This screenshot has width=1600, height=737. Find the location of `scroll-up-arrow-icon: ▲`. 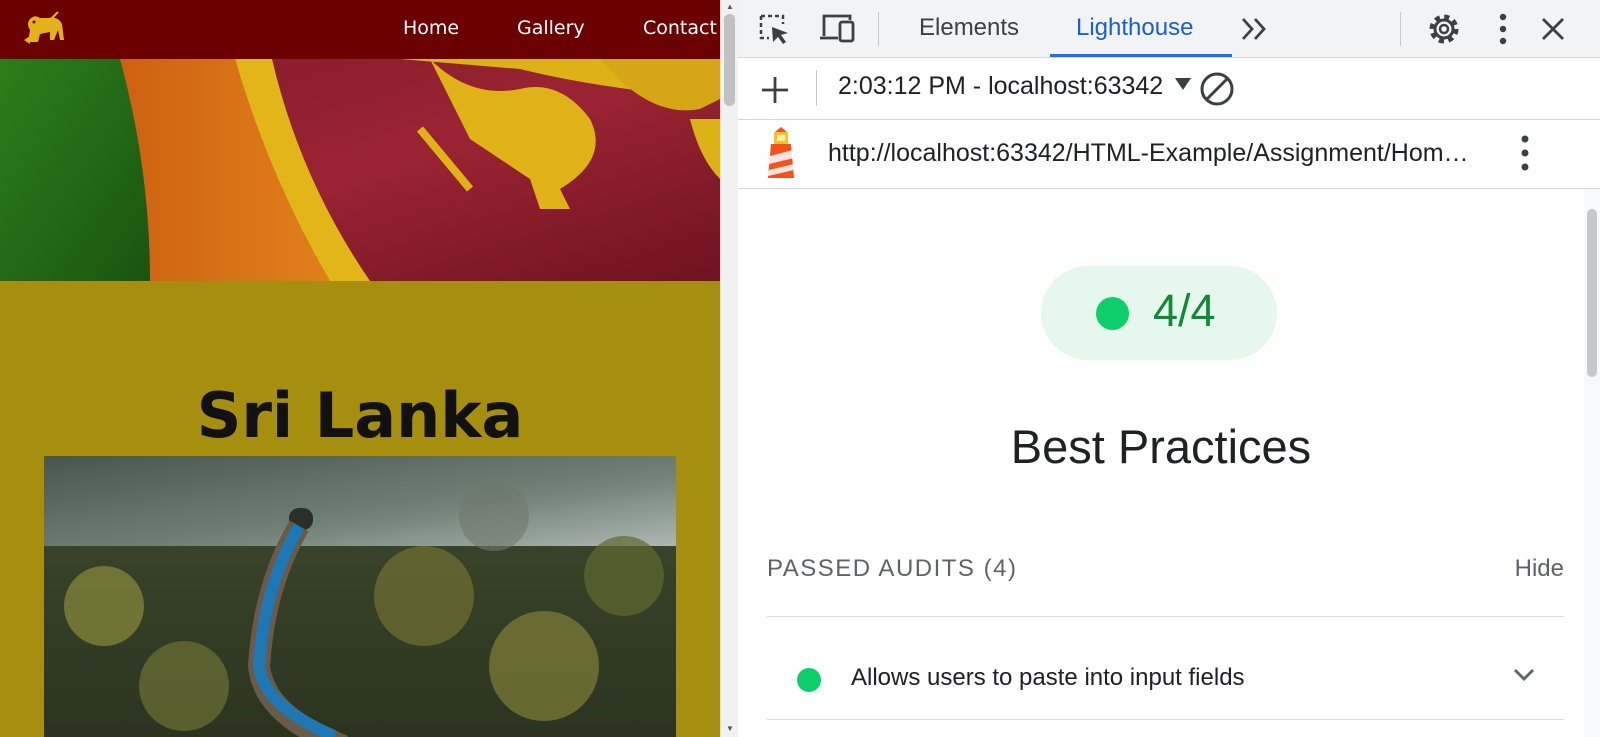

scroll-up-arrow-icon: ▲ is located at coordinates (730, 6).